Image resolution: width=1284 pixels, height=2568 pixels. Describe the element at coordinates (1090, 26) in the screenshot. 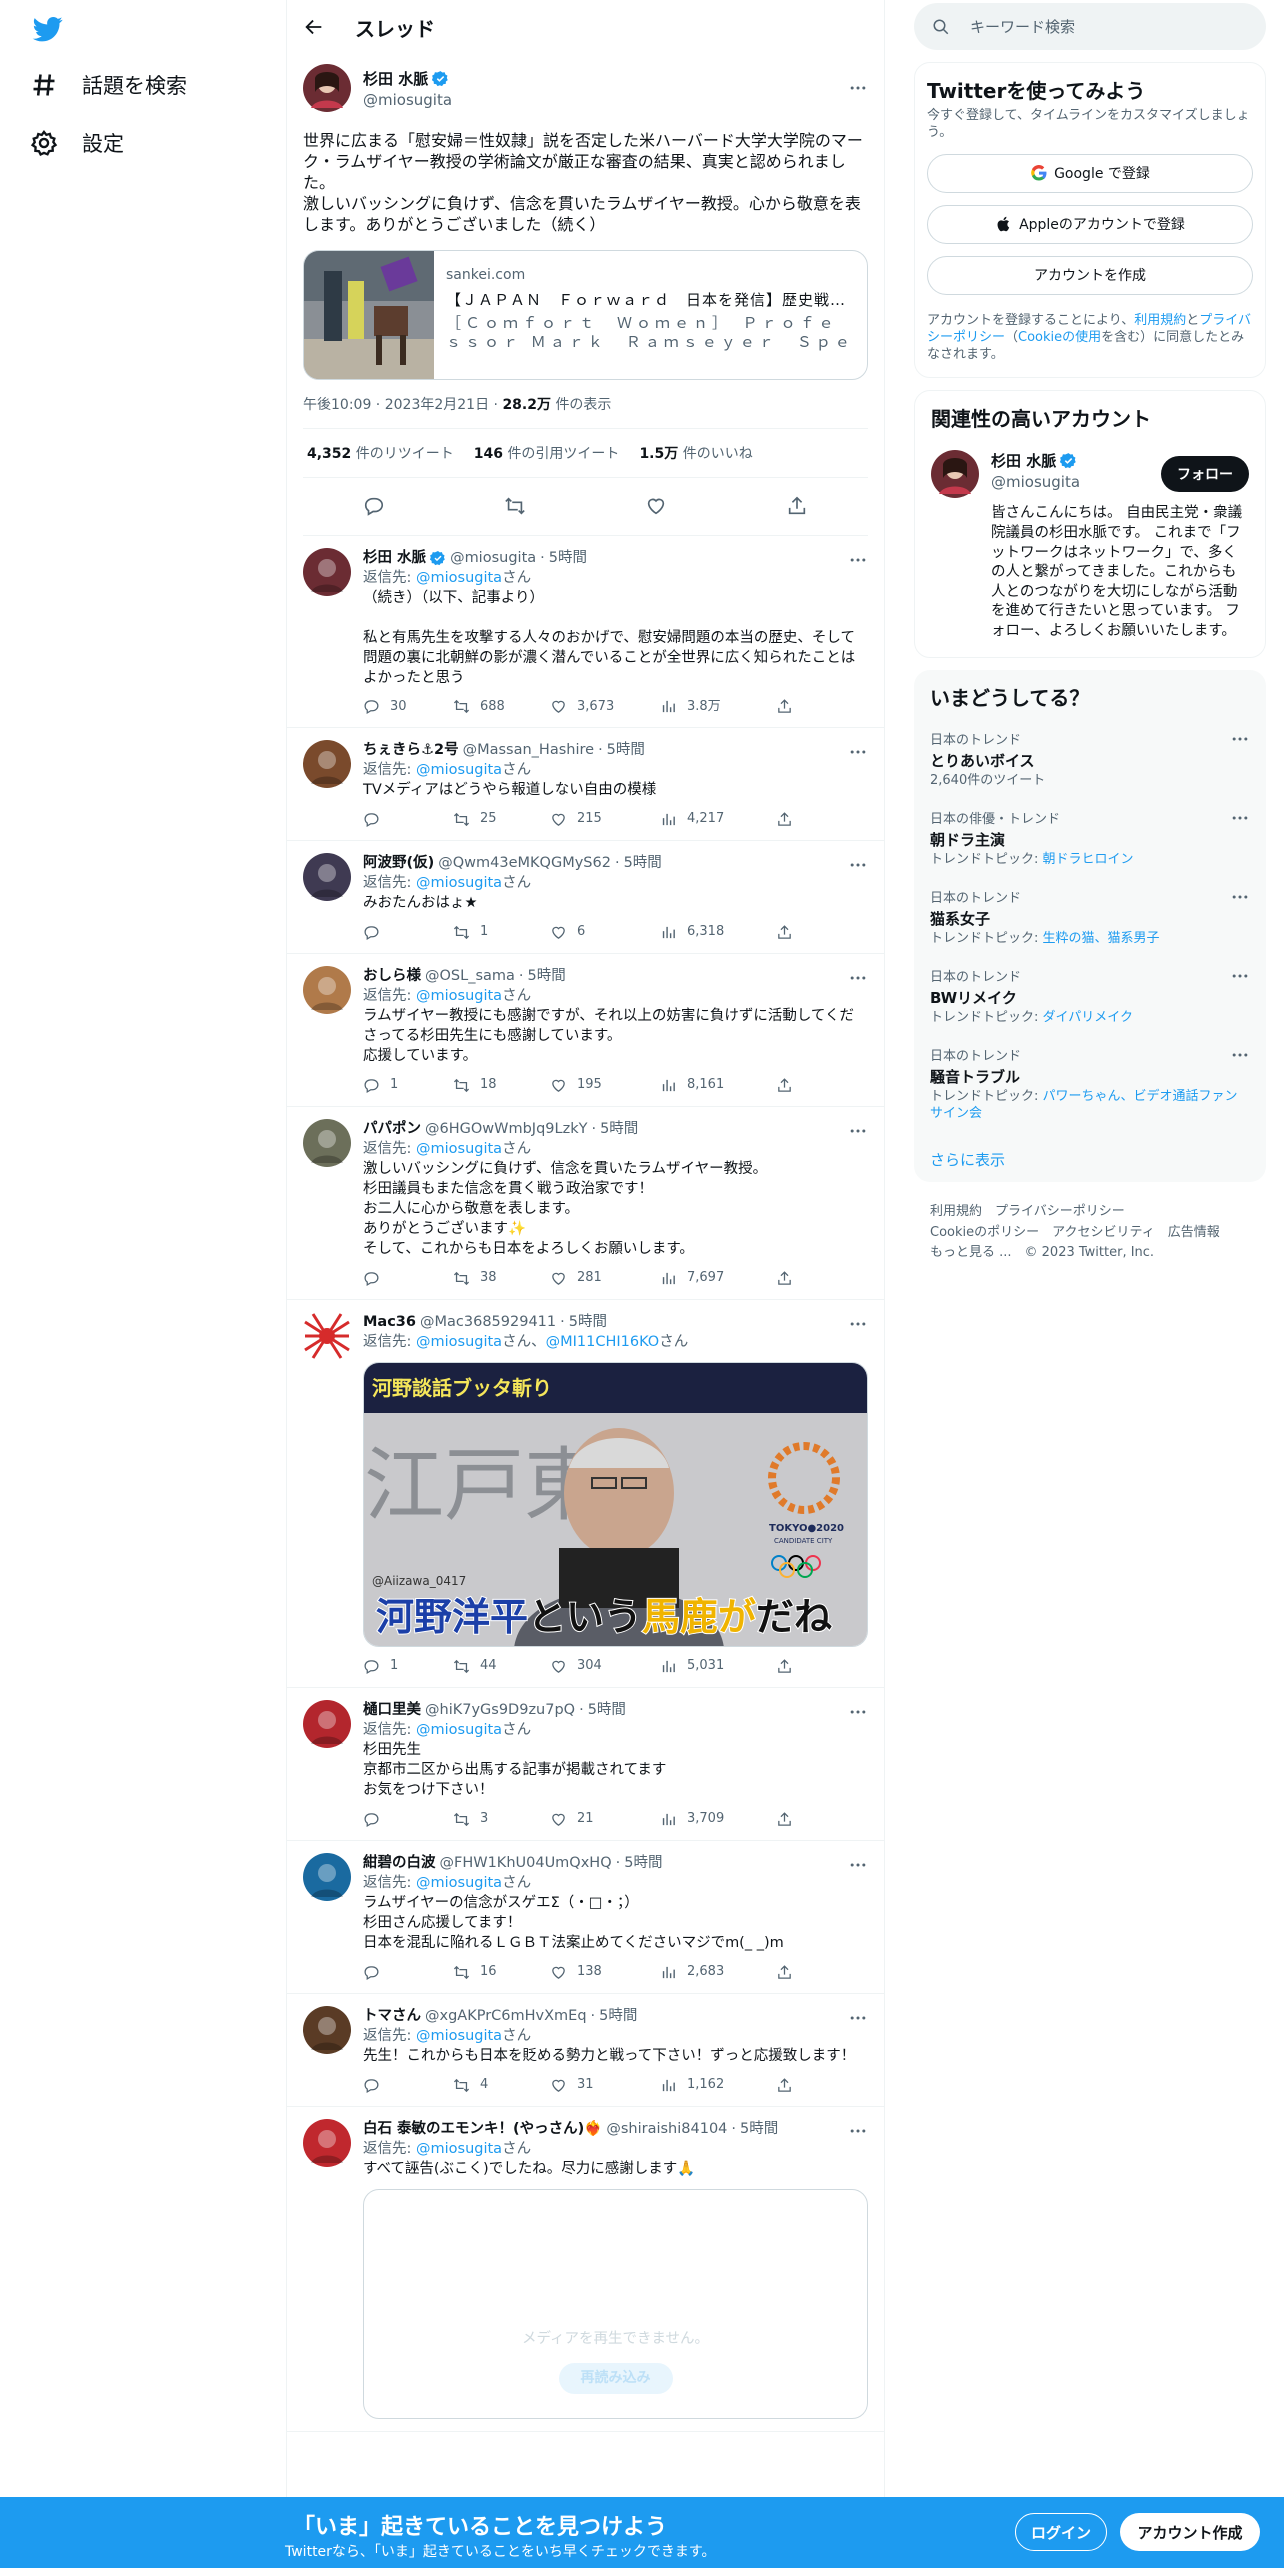

I see `search-input: キーワード検索` at that location.